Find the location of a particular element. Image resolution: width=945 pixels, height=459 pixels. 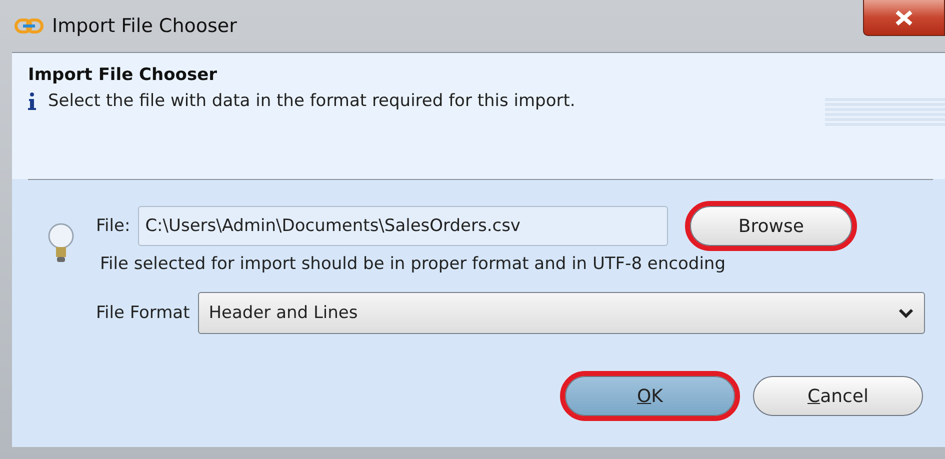

close-icon is located at coordinates (904, 18).